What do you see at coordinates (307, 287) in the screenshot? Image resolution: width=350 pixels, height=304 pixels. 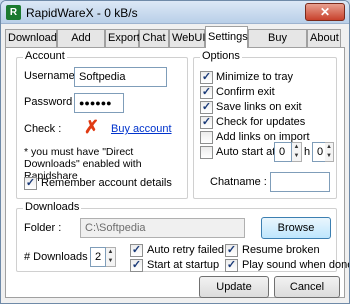 I see `cancel-button: Cancel` at bounding box center [307, 287].